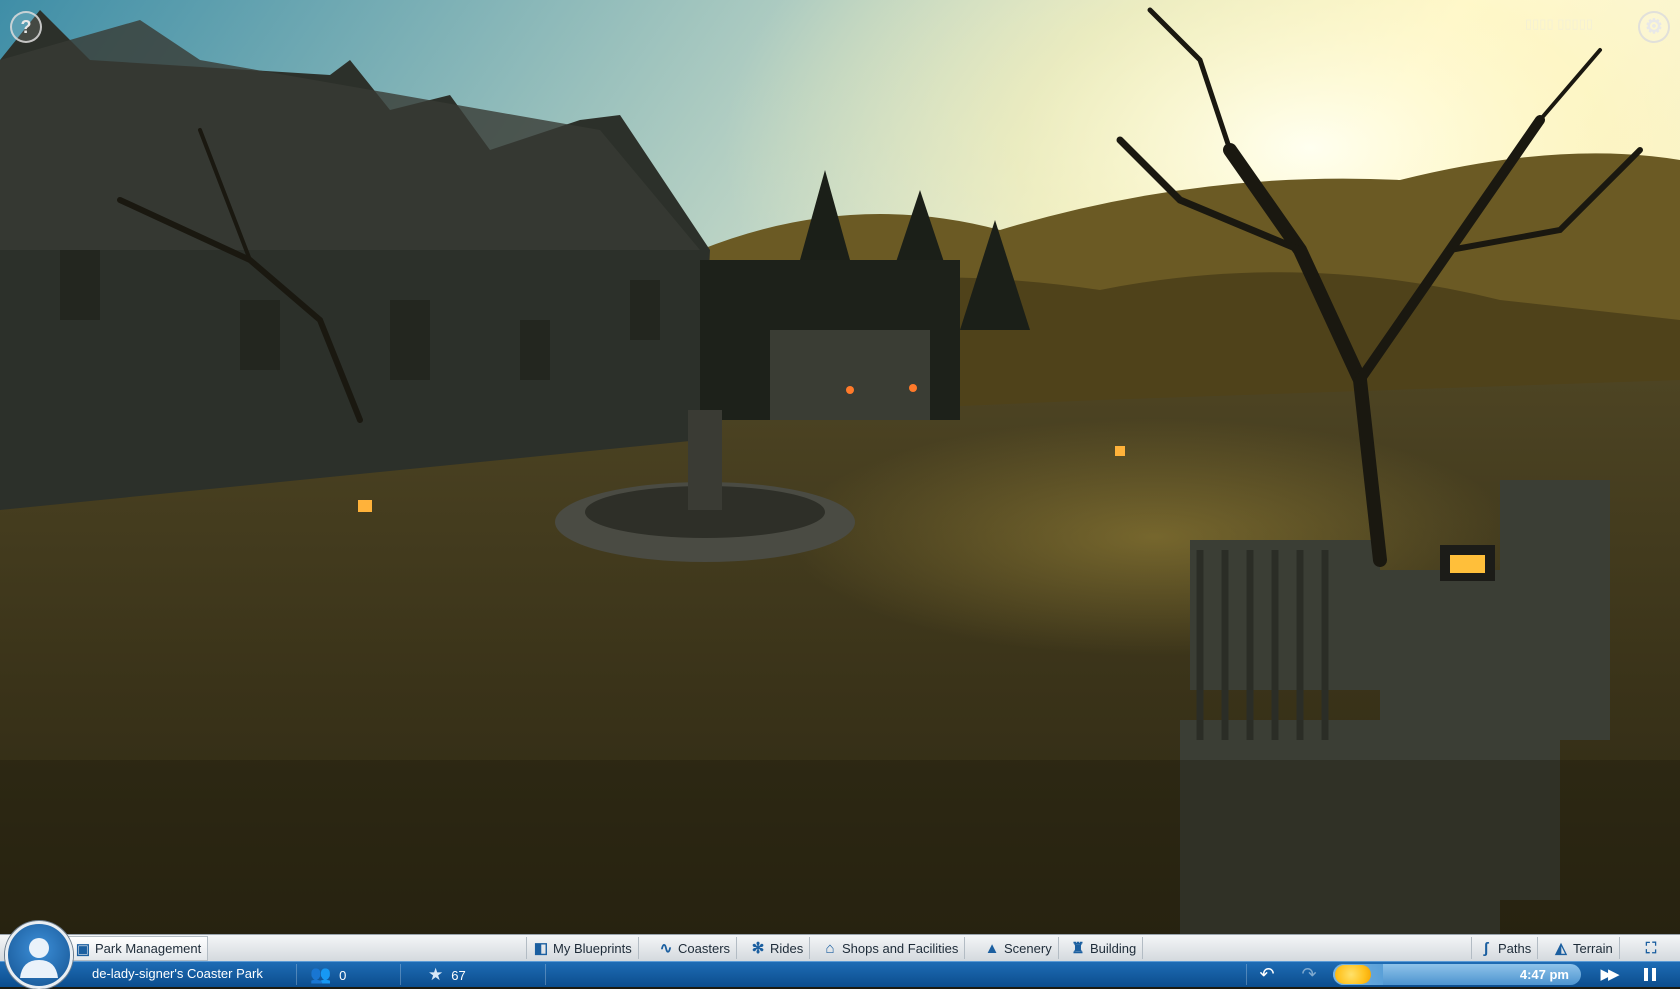 The height and width of the screenshot is (989, 1680). I want to click on fullscreen-icon: ⛶, so click(1651, 948).